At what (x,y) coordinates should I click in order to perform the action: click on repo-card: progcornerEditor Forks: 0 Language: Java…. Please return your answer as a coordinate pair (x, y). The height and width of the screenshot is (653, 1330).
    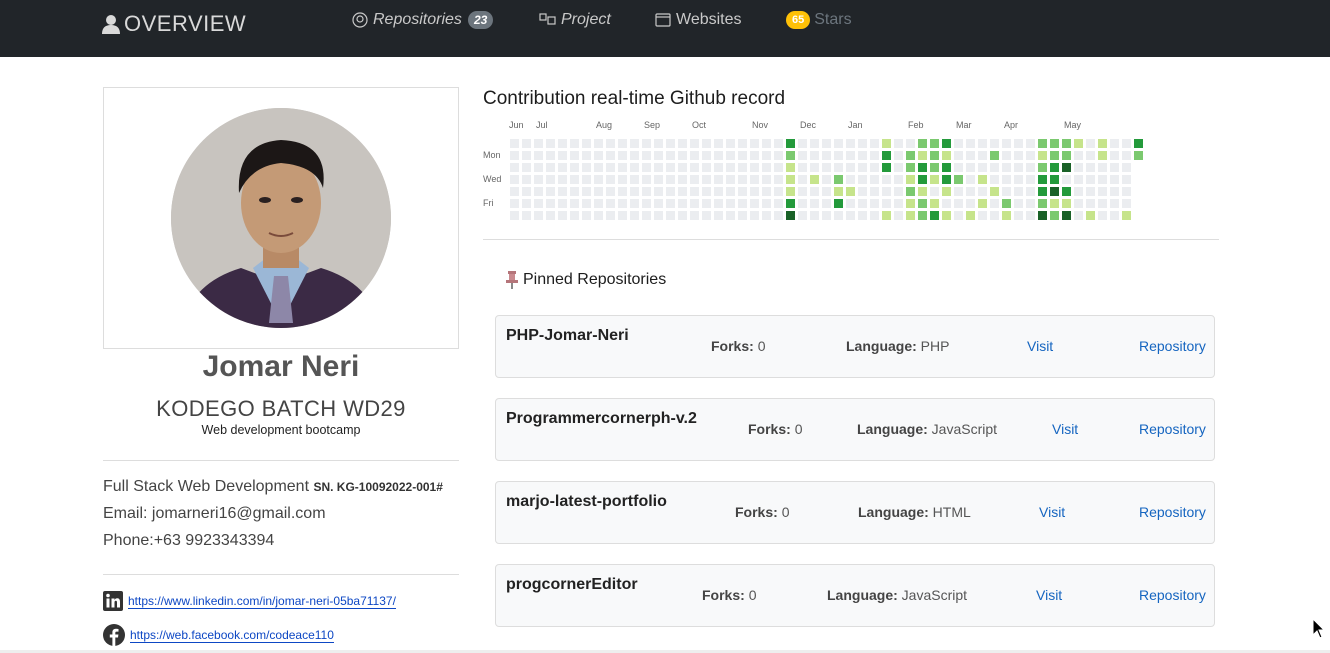
    Looking at the image, I should click on (855, 595).